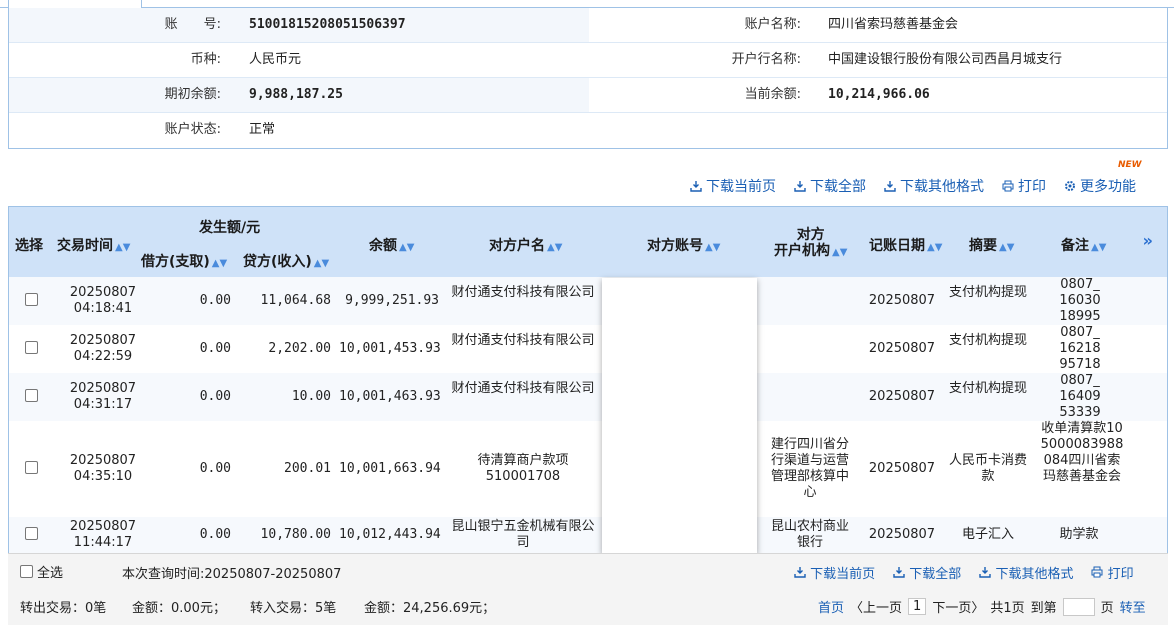 The height and width of the screenshot is (627, 1174). Describe the element at coordinates (1026, 572) in the screenshot. I see `footer-download-other-button: 下载其他格式` at that location.